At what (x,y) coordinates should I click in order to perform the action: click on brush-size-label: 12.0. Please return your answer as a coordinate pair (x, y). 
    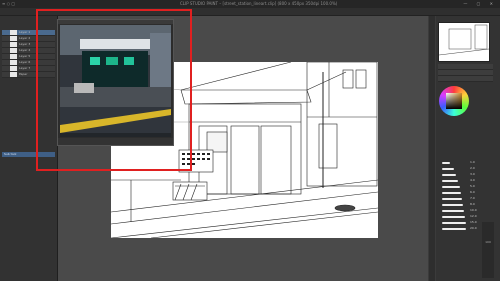
    Looking at the image, I should click on (473, 216).